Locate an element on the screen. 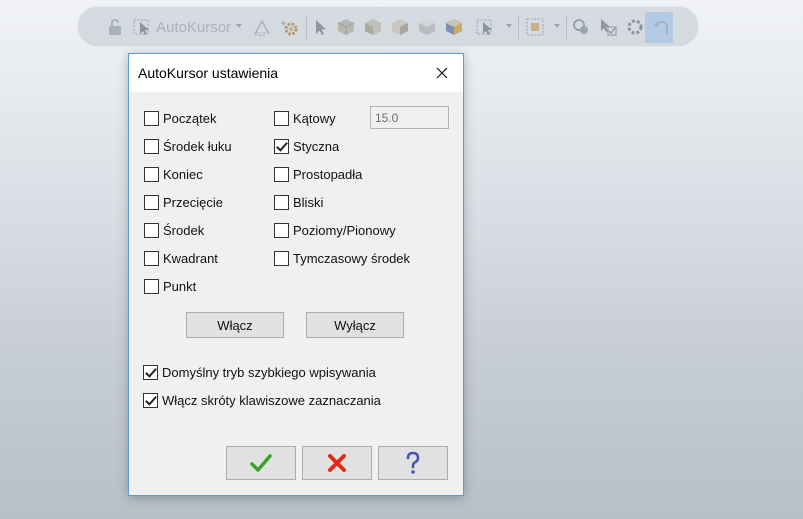 The height and width of the screenshot is (519, 803). view-shaded-icon is located at coordinates (454, 27).